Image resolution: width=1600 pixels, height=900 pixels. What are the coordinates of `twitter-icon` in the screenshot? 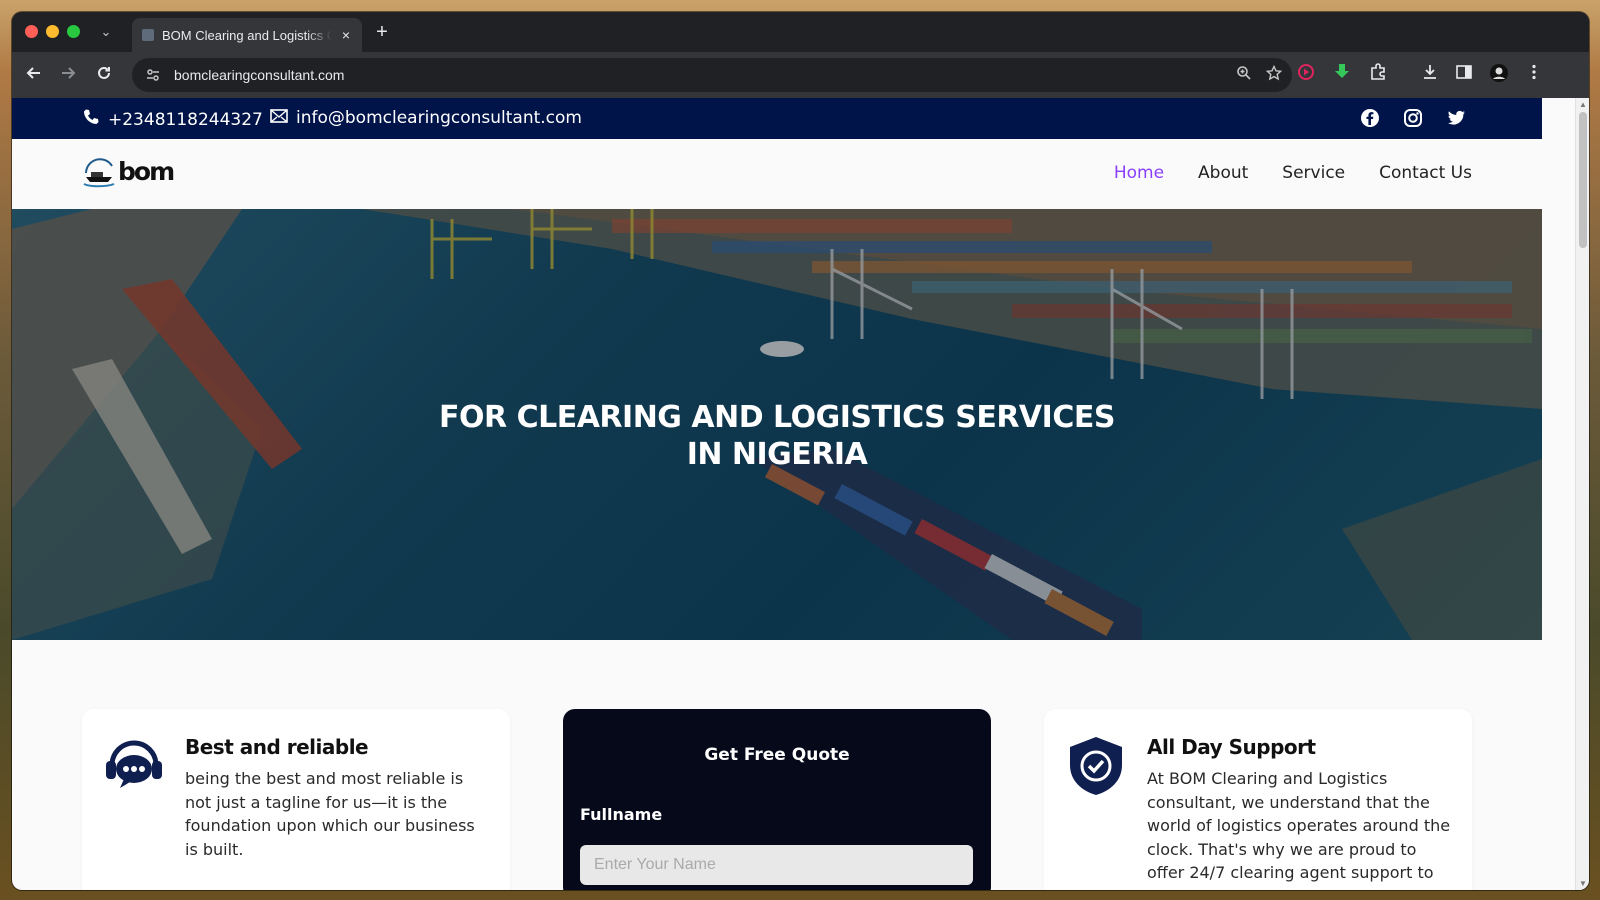 It's located at (1456, 118).